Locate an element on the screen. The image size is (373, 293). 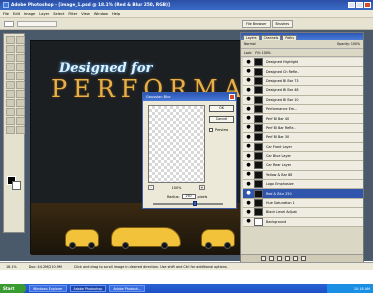
tab-layers: Layers is located at coordinates (251, 37).